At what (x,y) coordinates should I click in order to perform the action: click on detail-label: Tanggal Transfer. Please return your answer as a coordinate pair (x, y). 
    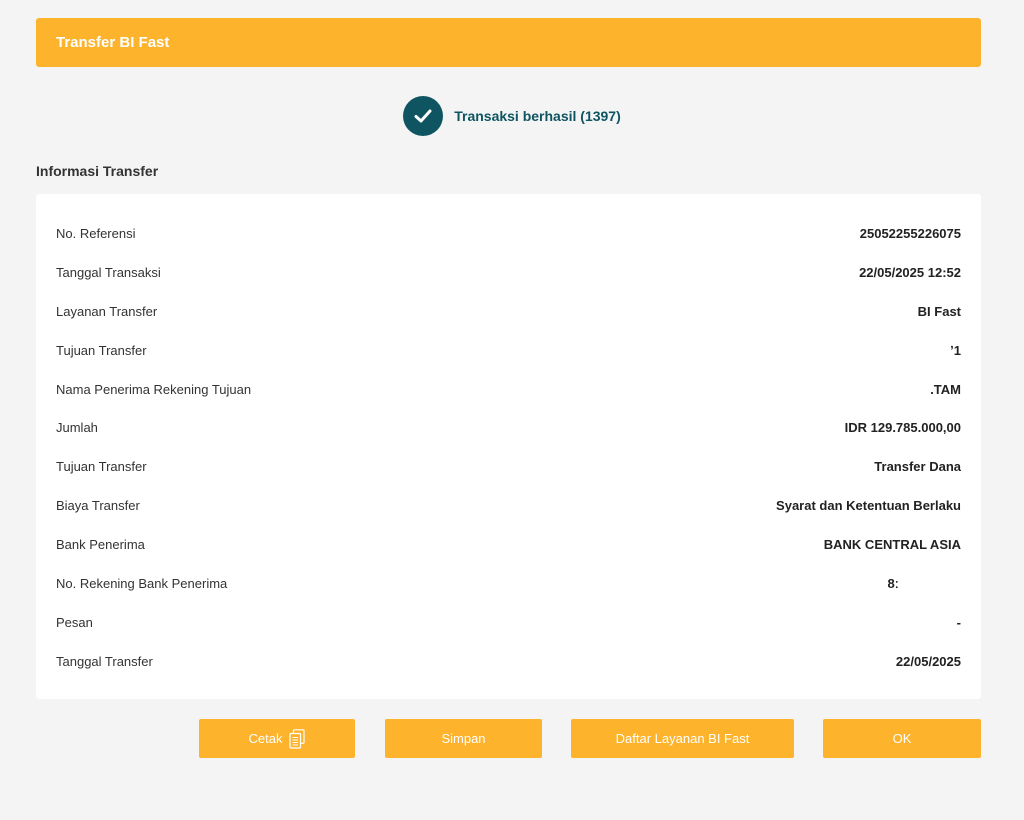
    Looking at the image, I should click on (104, 661).